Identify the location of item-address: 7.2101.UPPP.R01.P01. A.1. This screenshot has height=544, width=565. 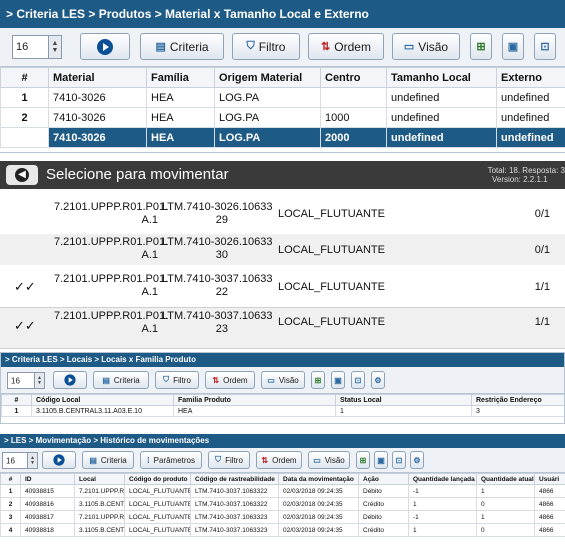
(111, 286).